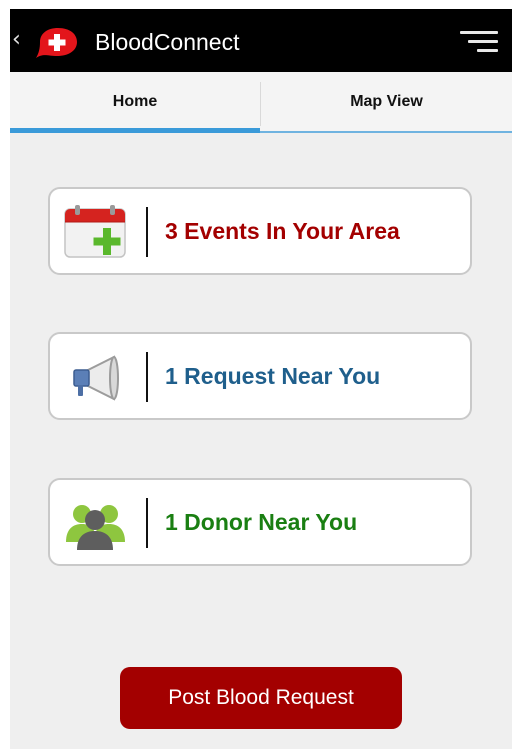  Describe the element at coordinates (57, 42) in the screenshot. I see `blood-drop-cross-logo` at that location.